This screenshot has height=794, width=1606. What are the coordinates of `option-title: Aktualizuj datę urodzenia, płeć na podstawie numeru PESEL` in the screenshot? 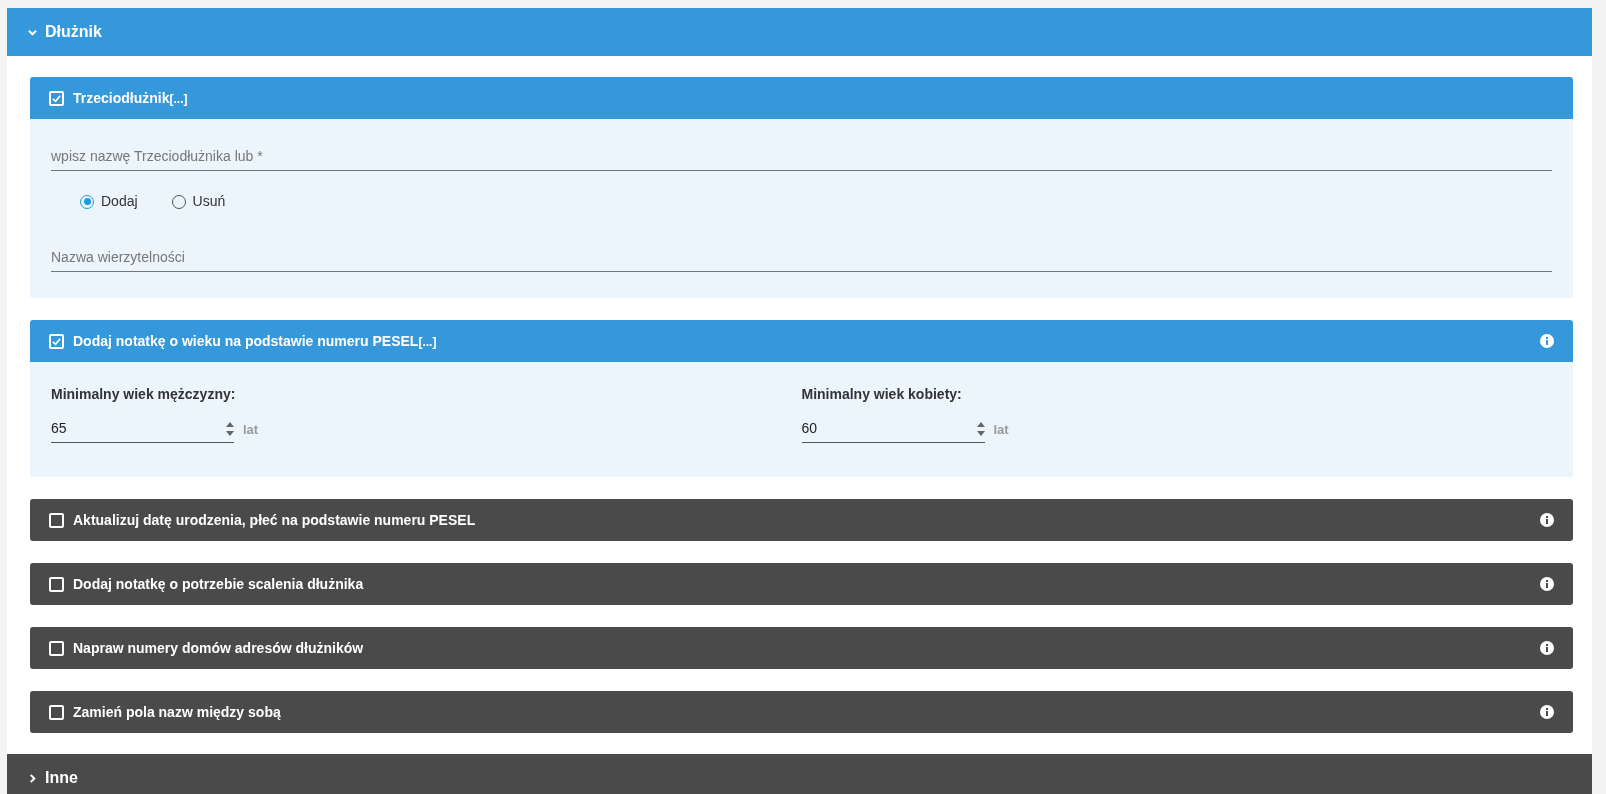 It's located at (274, 520).